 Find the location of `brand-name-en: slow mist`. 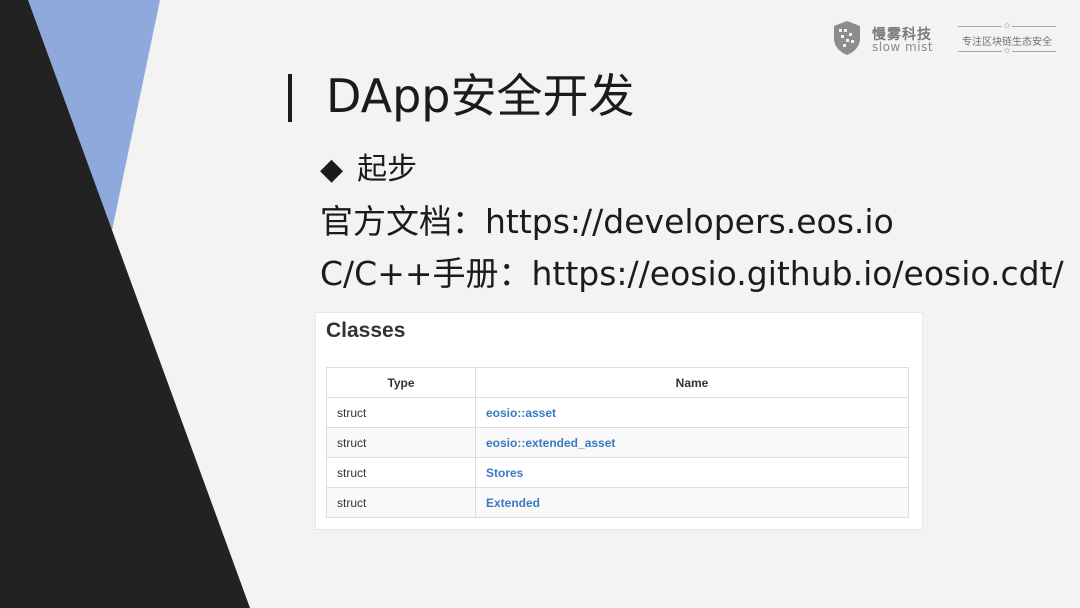

brand-name-en: slow mist is located at coordinates (903, 47).